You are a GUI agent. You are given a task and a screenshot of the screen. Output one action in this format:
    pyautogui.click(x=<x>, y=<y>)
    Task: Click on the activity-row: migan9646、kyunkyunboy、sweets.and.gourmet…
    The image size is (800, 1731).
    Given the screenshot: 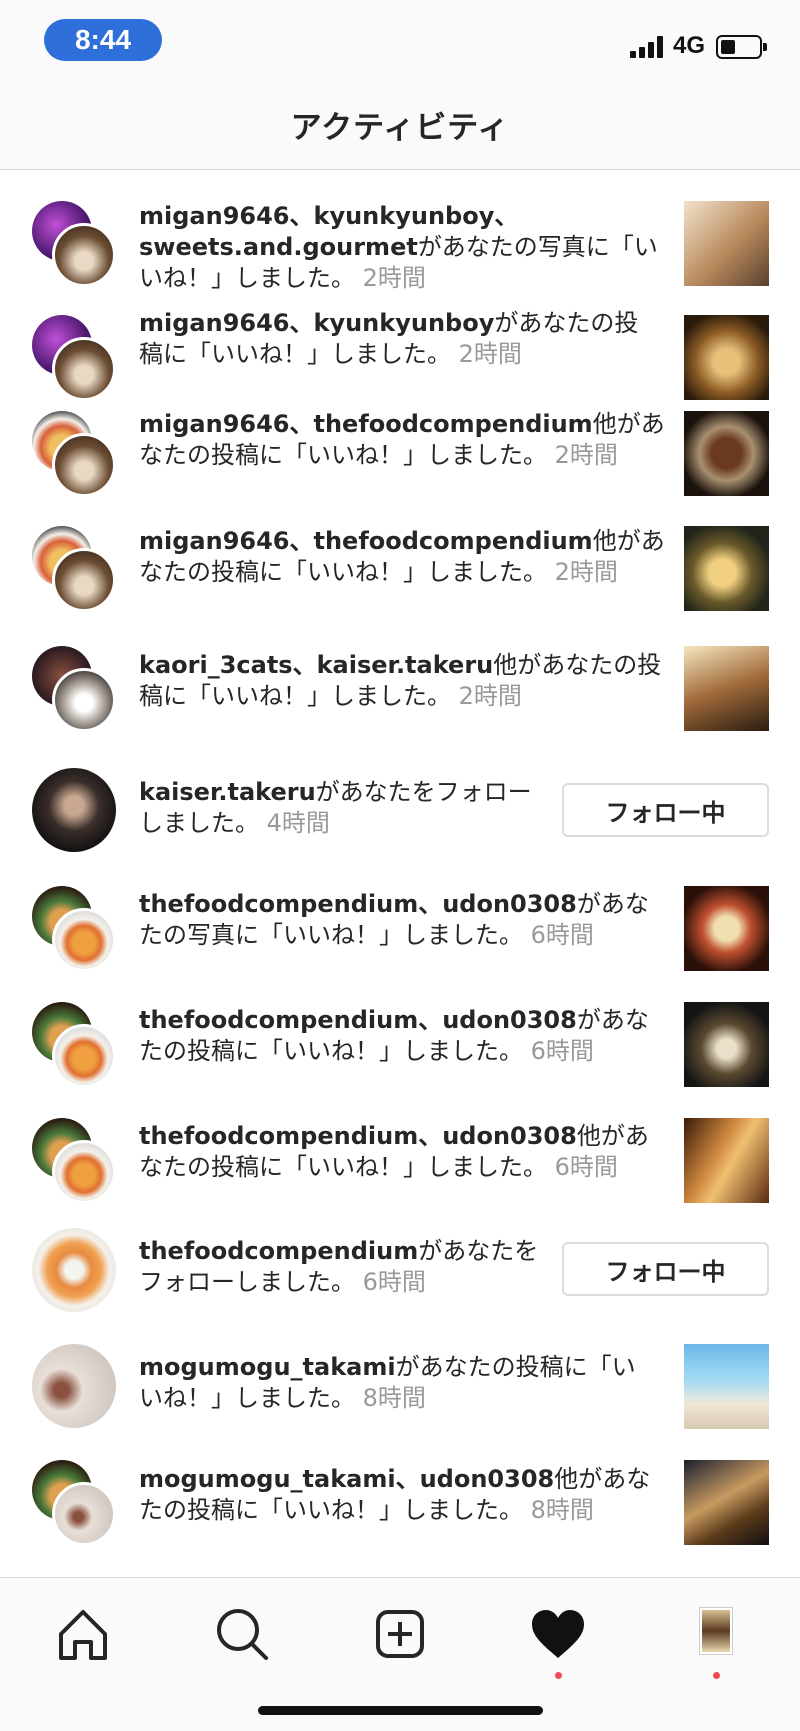 What is the action you would take?
    pyautogui.click(x=400, y=232)
    